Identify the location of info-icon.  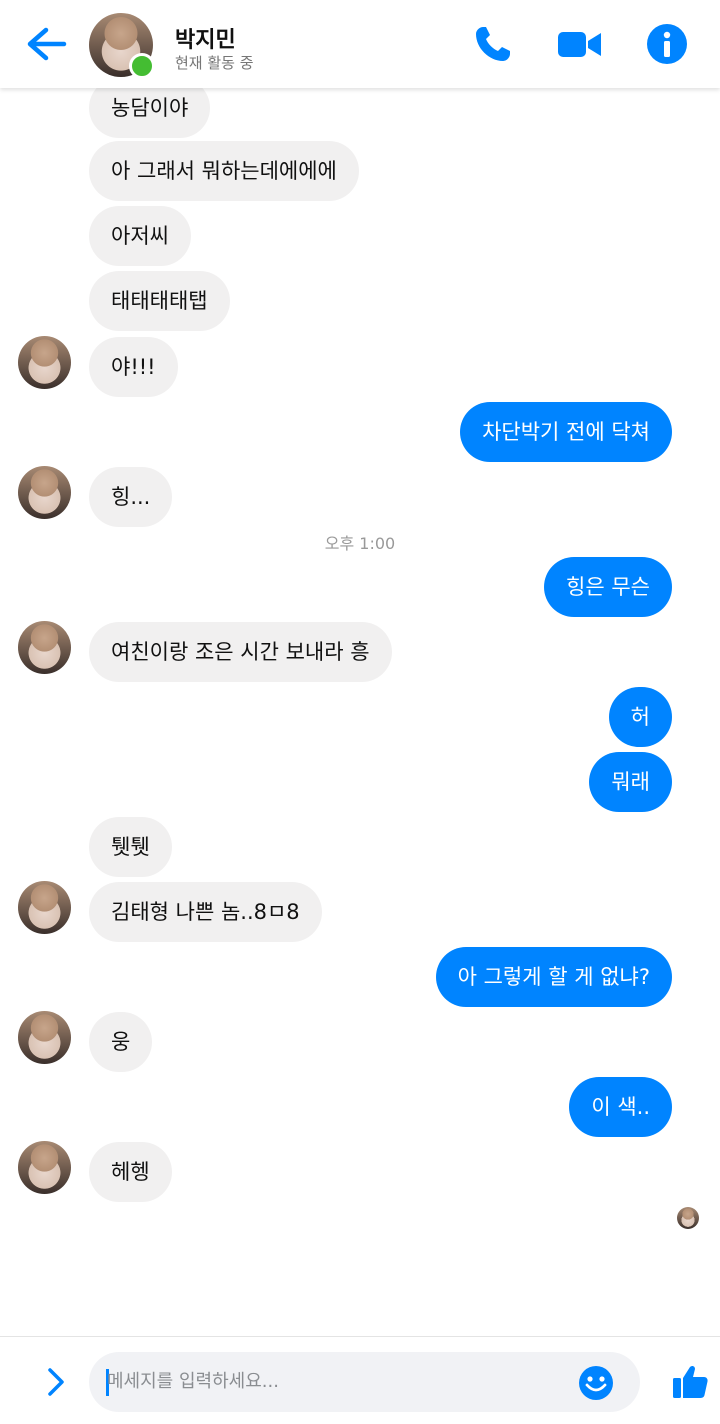
(667, 44).